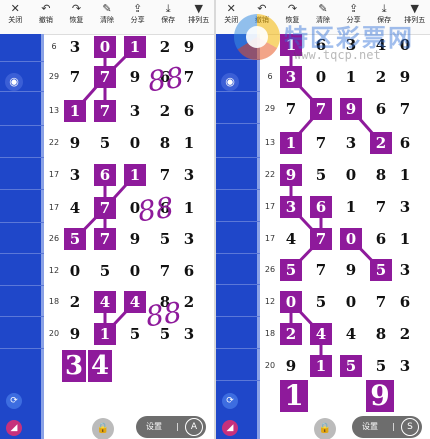 This screenshot has height=439, width=430. What do you see at coordinates (387, 427) in the screenshot?
I see `settings-button: 设置 | S` at bounding box center [387, 427].